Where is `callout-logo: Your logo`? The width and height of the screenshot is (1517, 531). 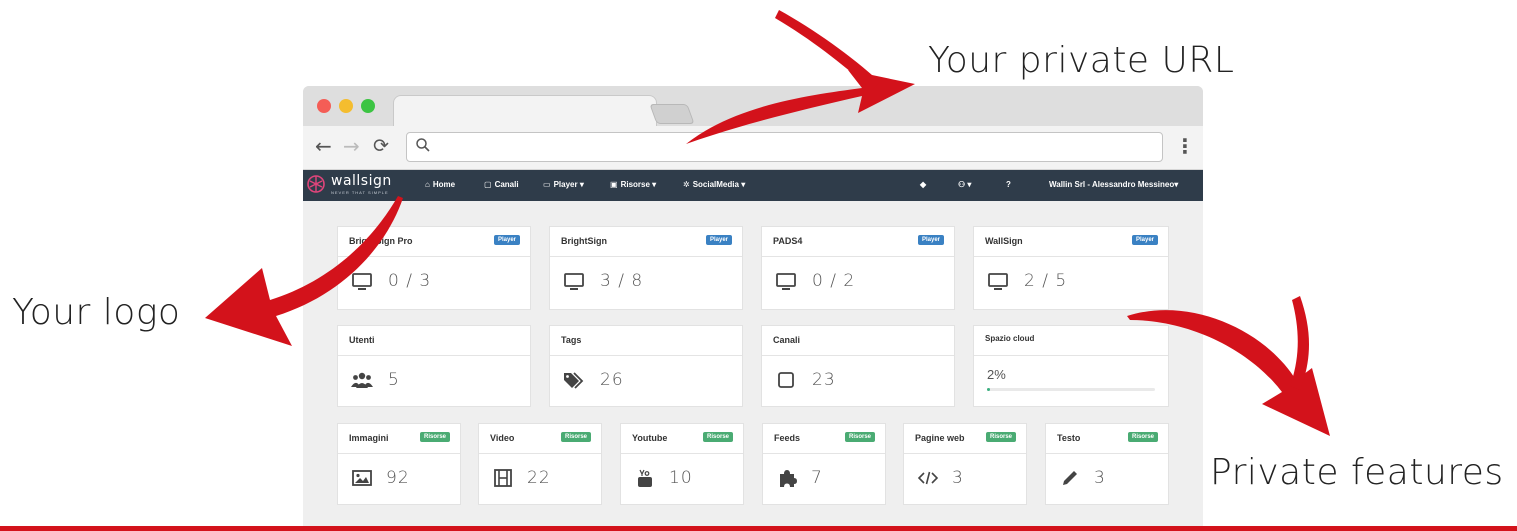
callout-logo: Your logo is located at coordinates (96, 312).